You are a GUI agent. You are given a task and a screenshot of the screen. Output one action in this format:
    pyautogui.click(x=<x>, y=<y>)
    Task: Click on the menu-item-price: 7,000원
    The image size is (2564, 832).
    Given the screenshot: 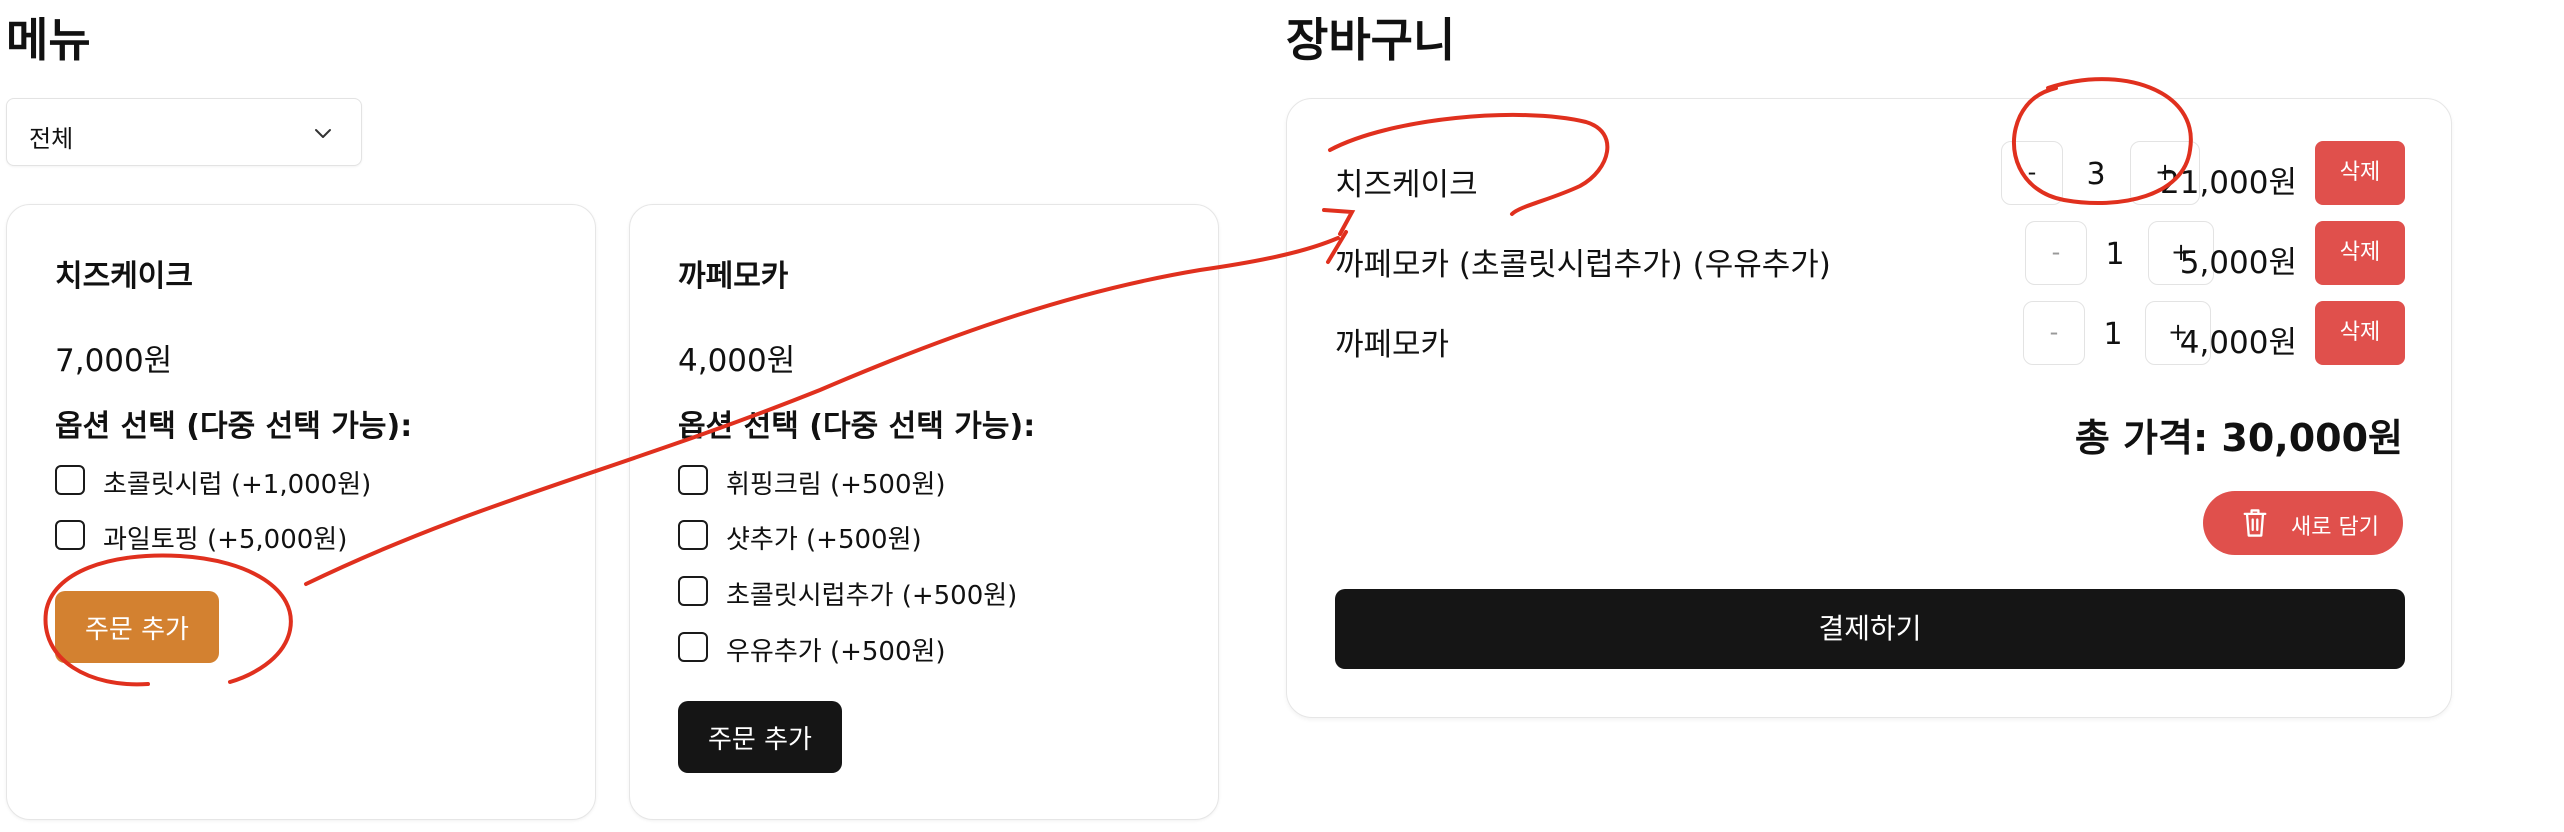 What is the action you would take?
    pyautogui.click(x=114, y=361)
    